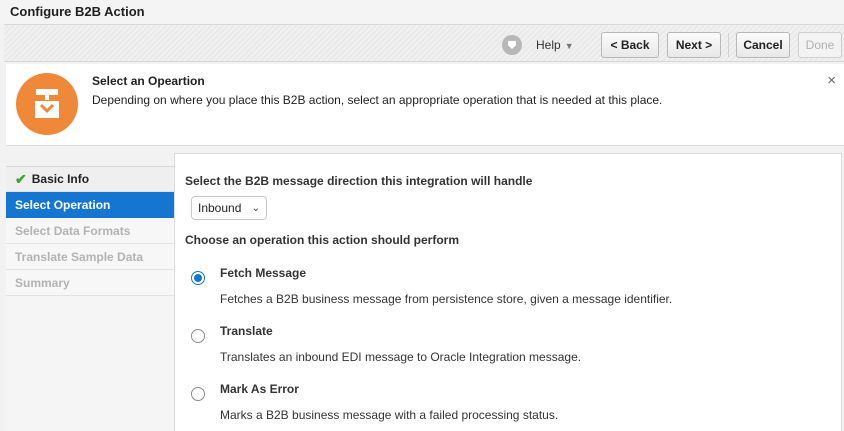 This screenshot has height=431, width=844. What do you see at coordinates (694, 45) in the screenshot?
I see `next-button: Next >` at bounding box center [694, 45].